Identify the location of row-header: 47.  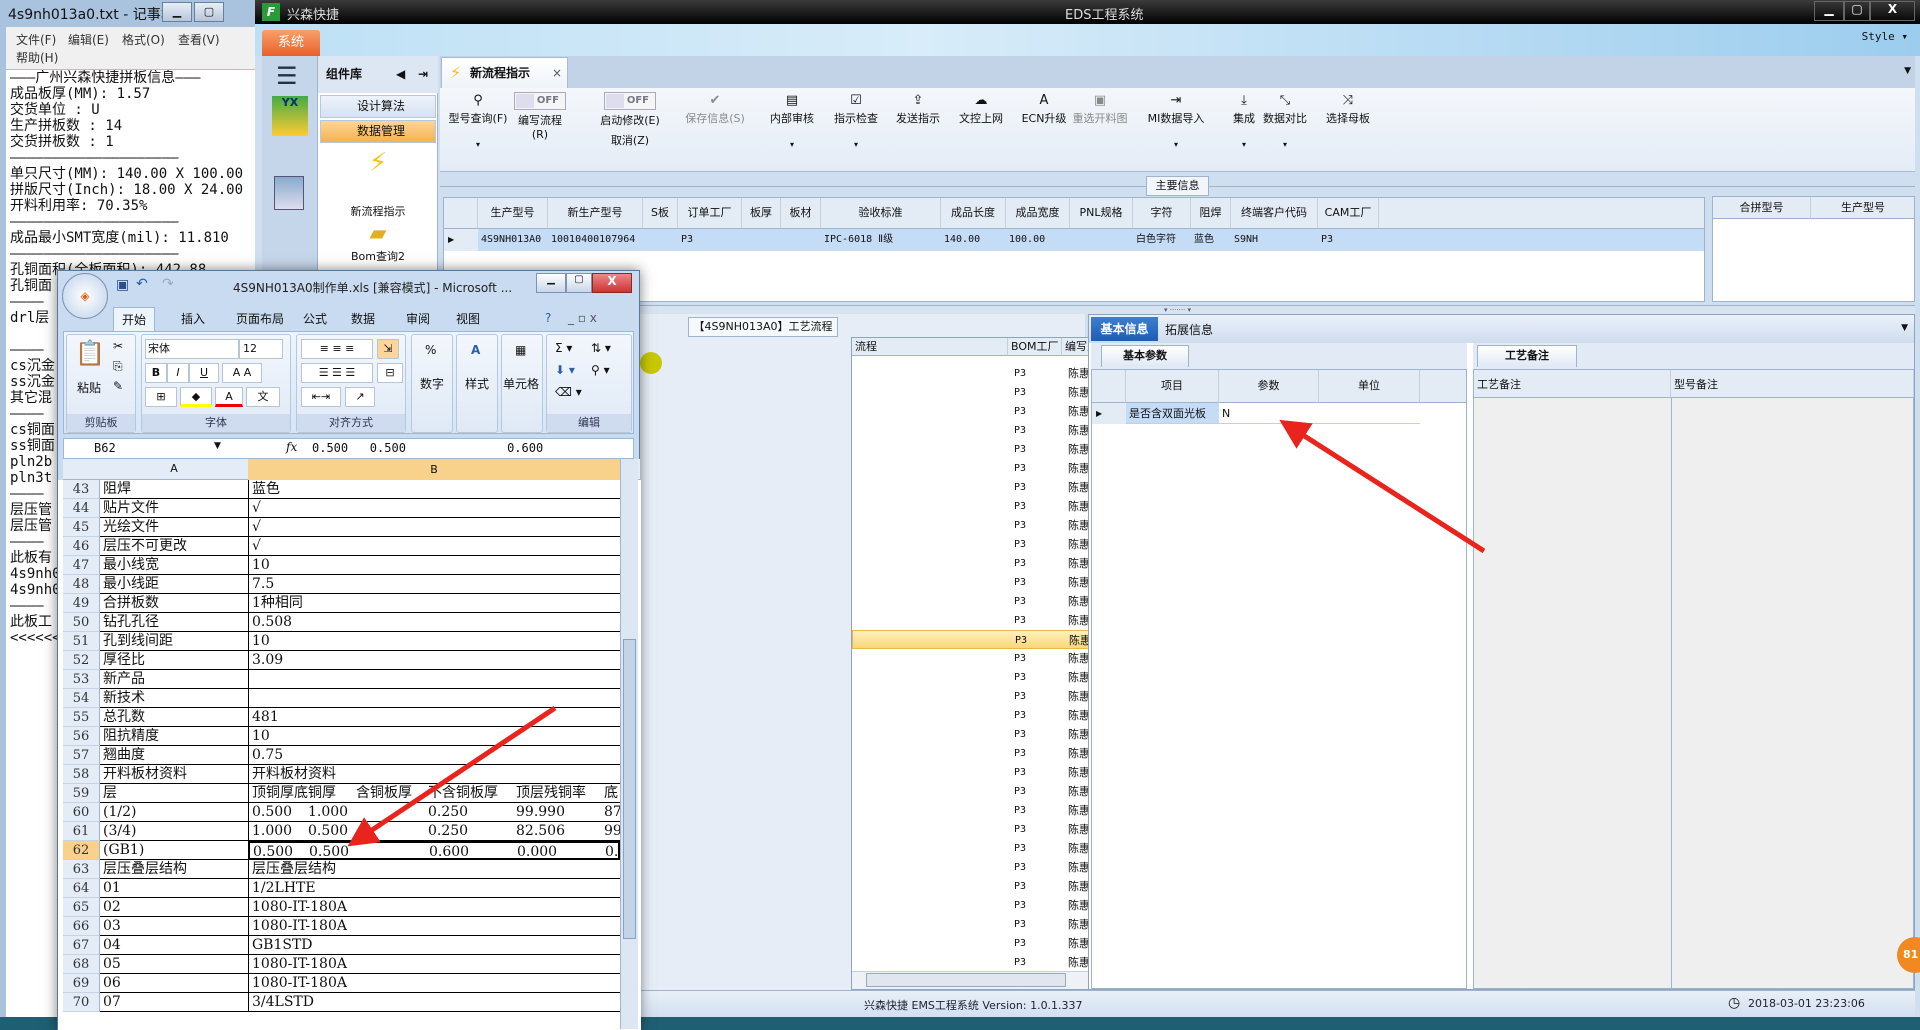
(81, 565).